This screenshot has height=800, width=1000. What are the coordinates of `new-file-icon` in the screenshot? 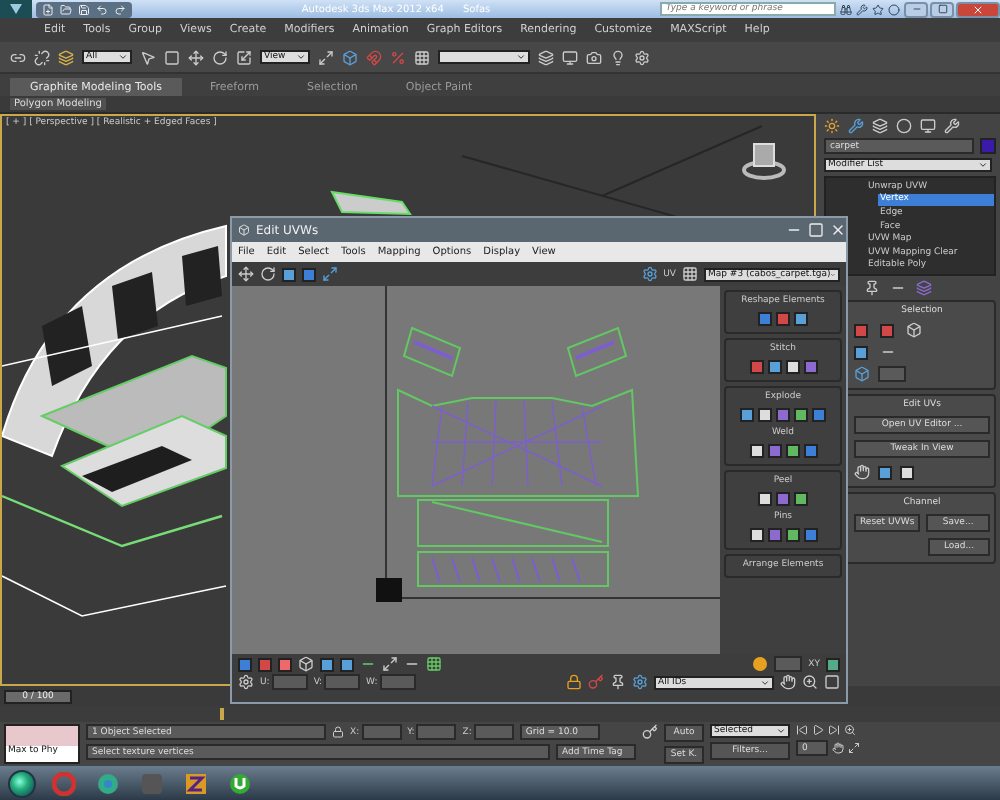 It's located at (48, 9).